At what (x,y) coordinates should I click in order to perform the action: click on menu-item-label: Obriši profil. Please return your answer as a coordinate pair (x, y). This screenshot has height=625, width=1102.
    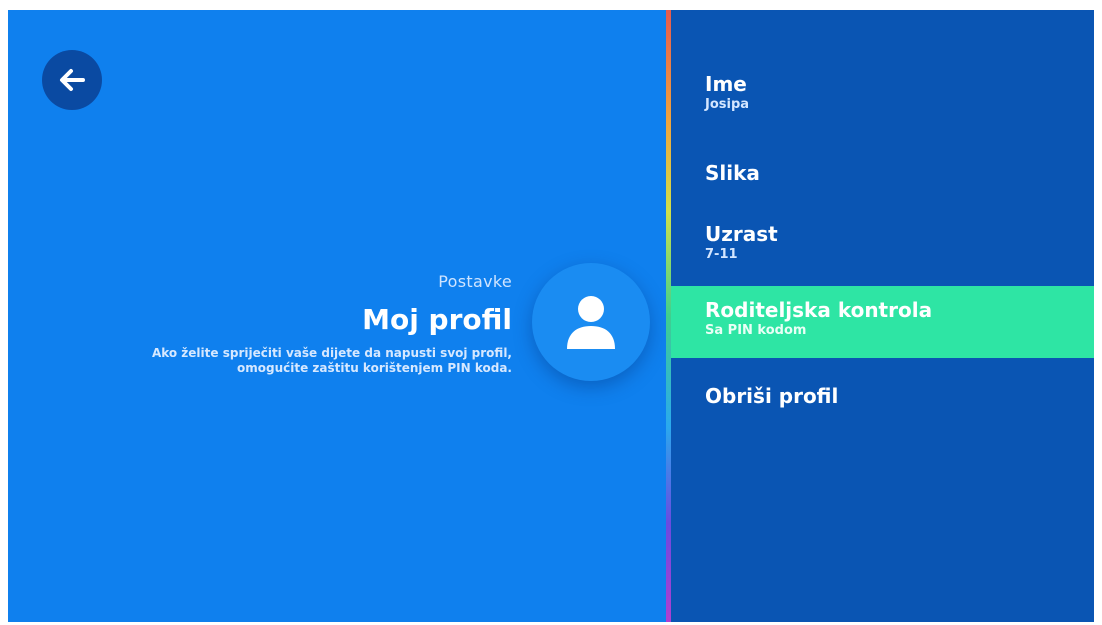
    Looking at the image, I should click on (772, 396).